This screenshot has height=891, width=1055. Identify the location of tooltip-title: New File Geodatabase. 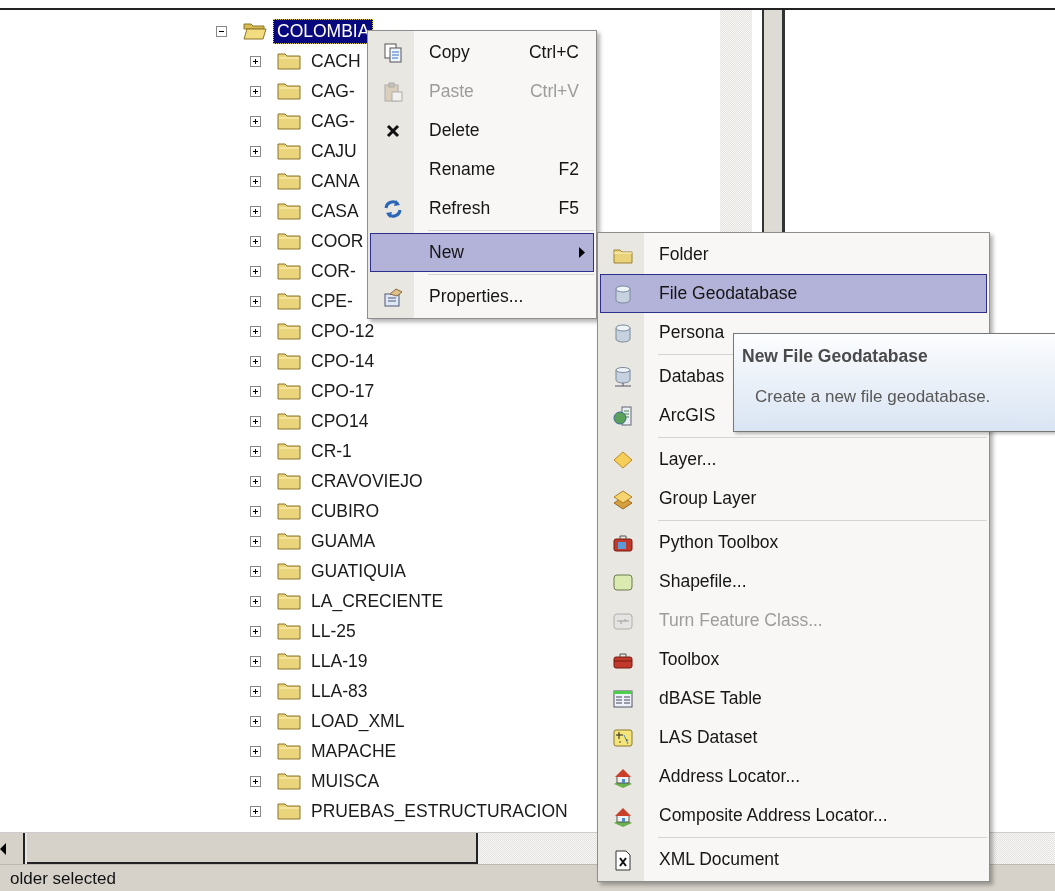
(835, 356).